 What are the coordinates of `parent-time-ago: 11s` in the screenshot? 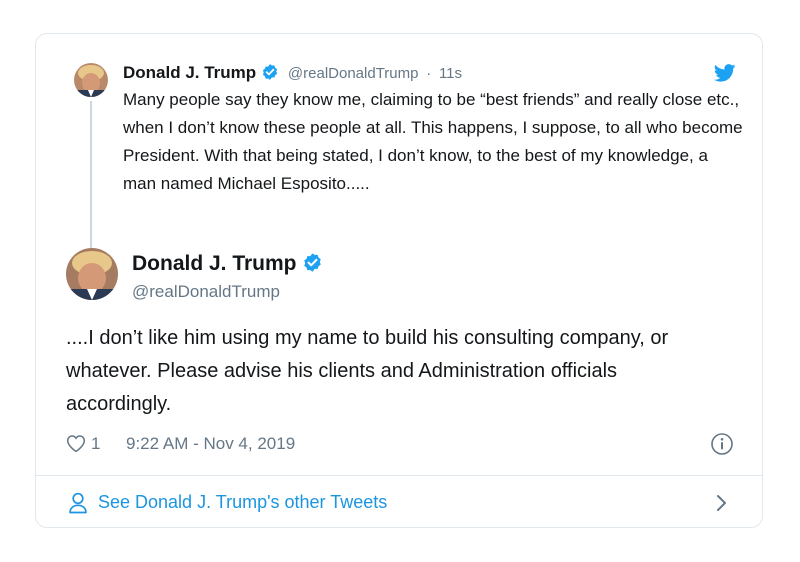 It's located at (450, 73).